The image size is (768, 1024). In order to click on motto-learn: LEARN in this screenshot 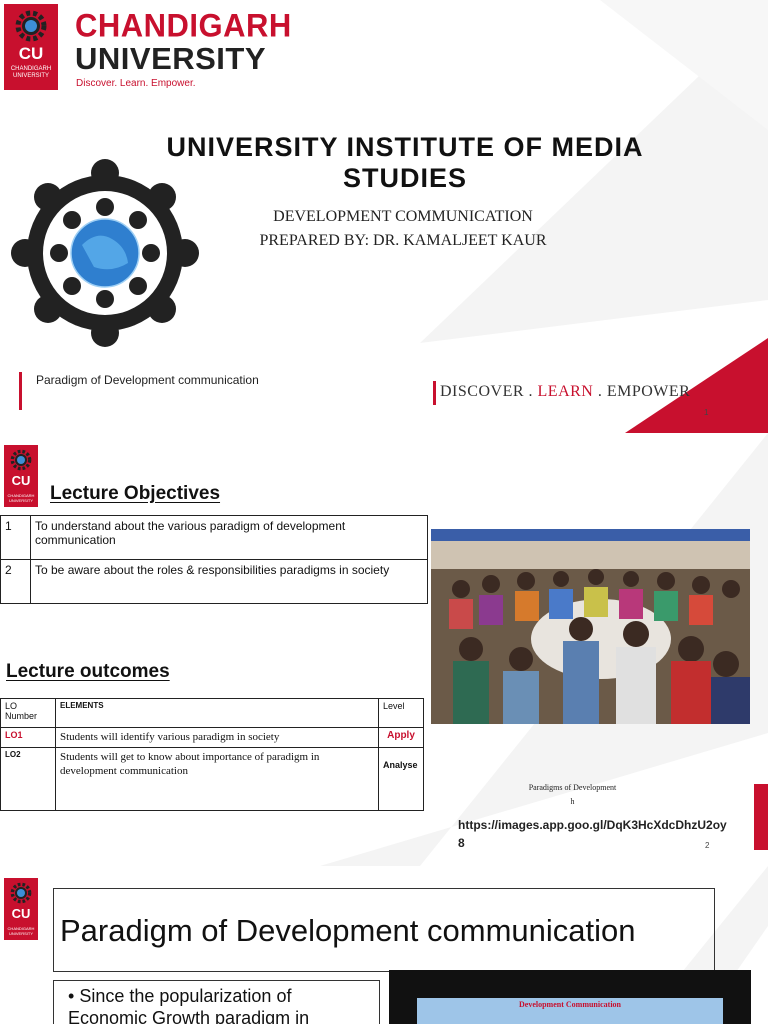, I will do `click(565, 391)`.